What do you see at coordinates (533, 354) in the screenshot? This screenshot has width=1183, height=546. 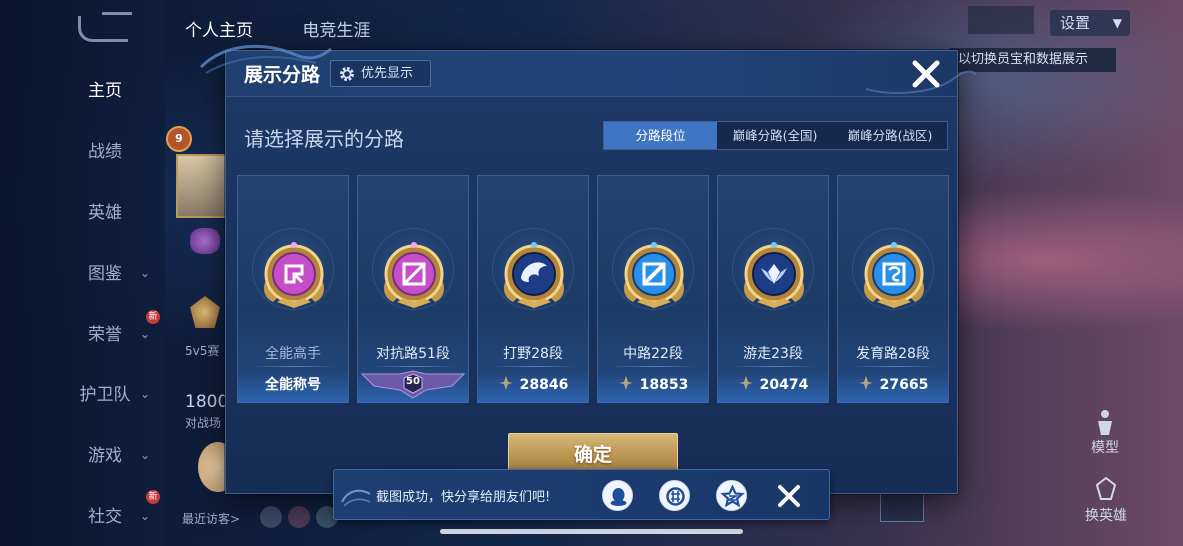 I see `card-name: 打野28段` at bounding box center [533, 354].